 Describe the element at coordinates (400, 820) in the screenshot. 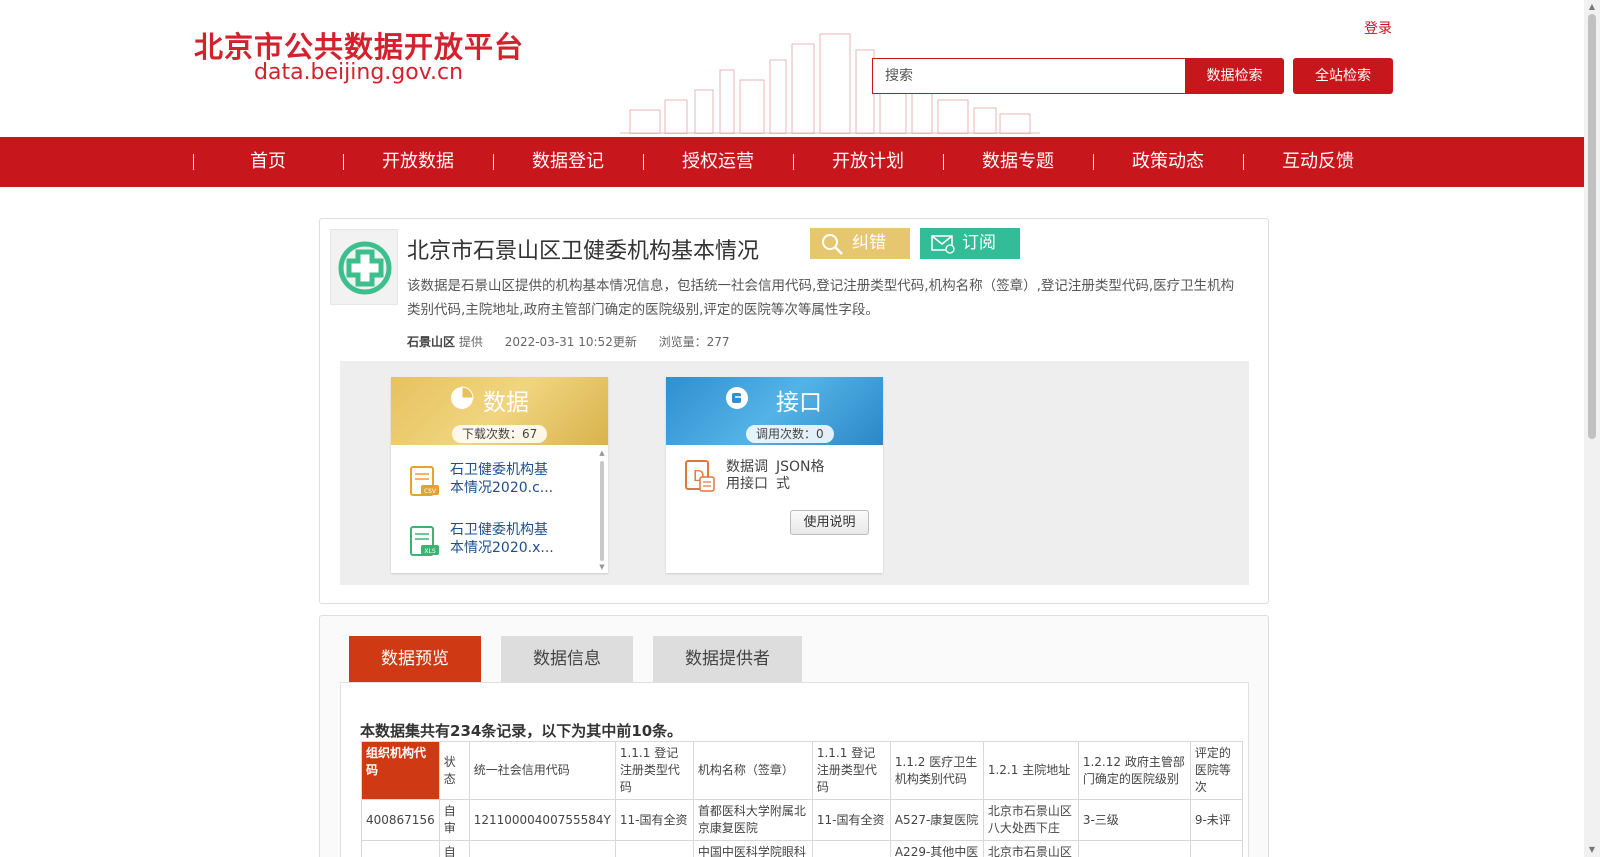

I see `table-cell: 400867156` at that location.